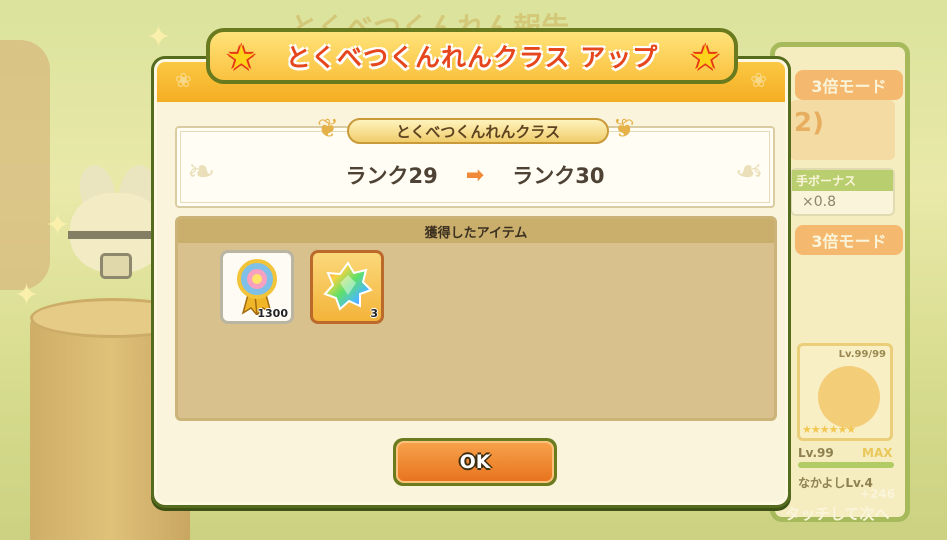 The width and height of the screenshot is (947, 540). Describe the element at coordinates (475, 175) in the screenshot. I see `arrow-right-icon: ➡` at that location.